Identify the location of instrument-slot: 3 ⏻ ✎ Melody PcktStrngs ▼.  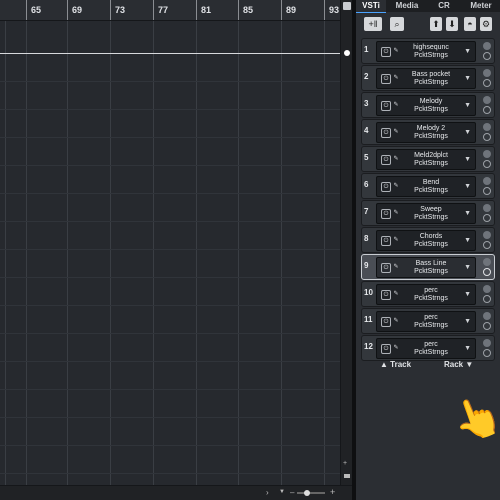
(428, 105).